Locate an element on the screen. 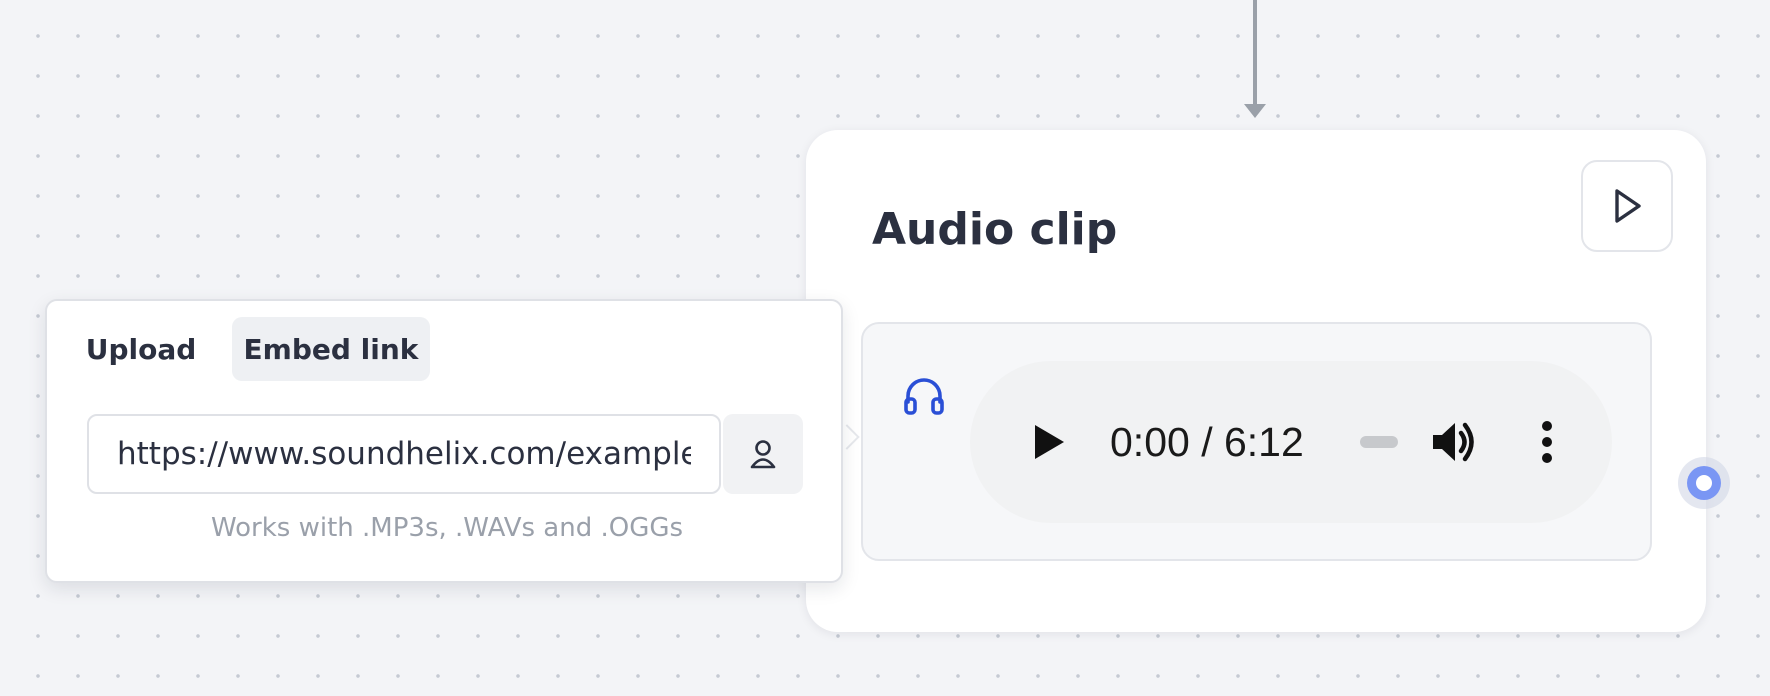 This screenshot has width=1770, height=696. variable-picker-button is located at coordinates (763, 454).